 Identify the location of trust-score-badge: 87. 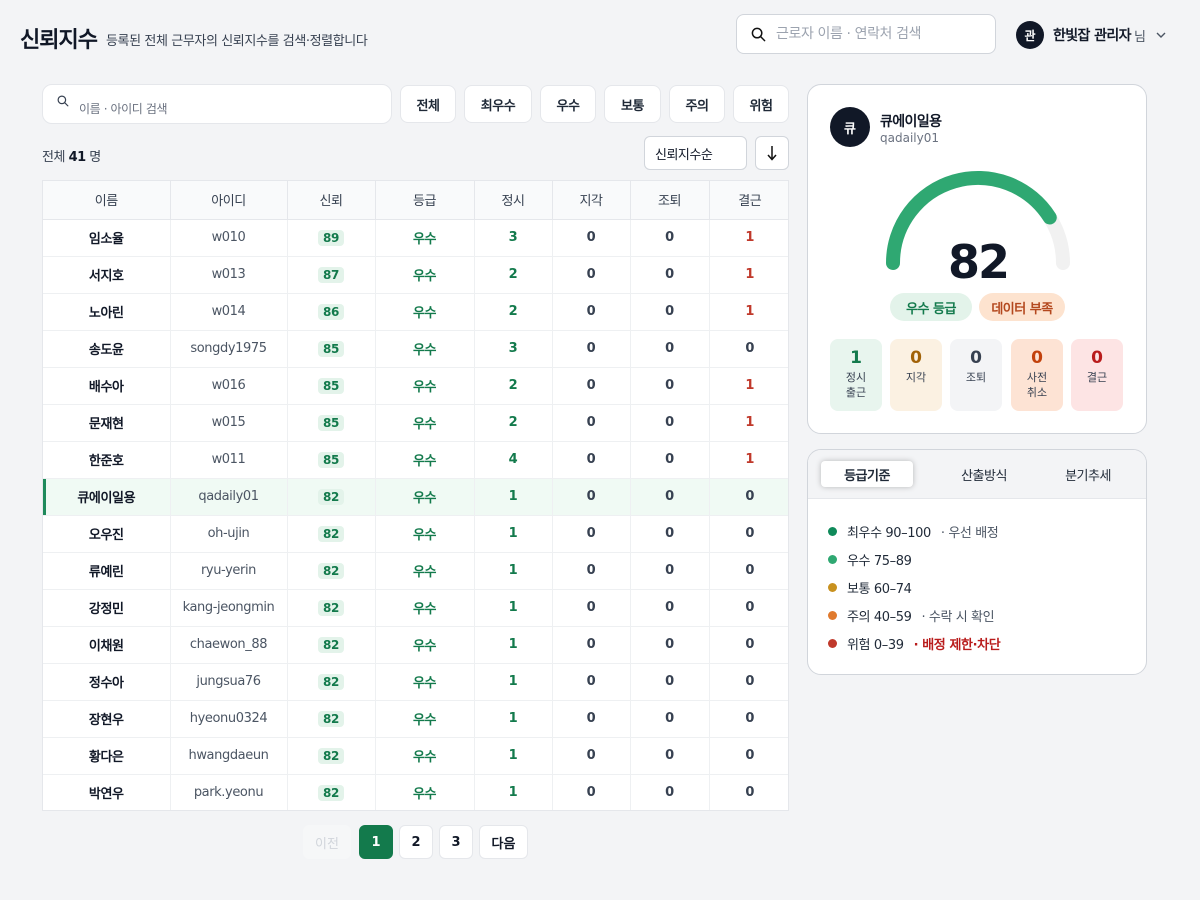
(331, 274).